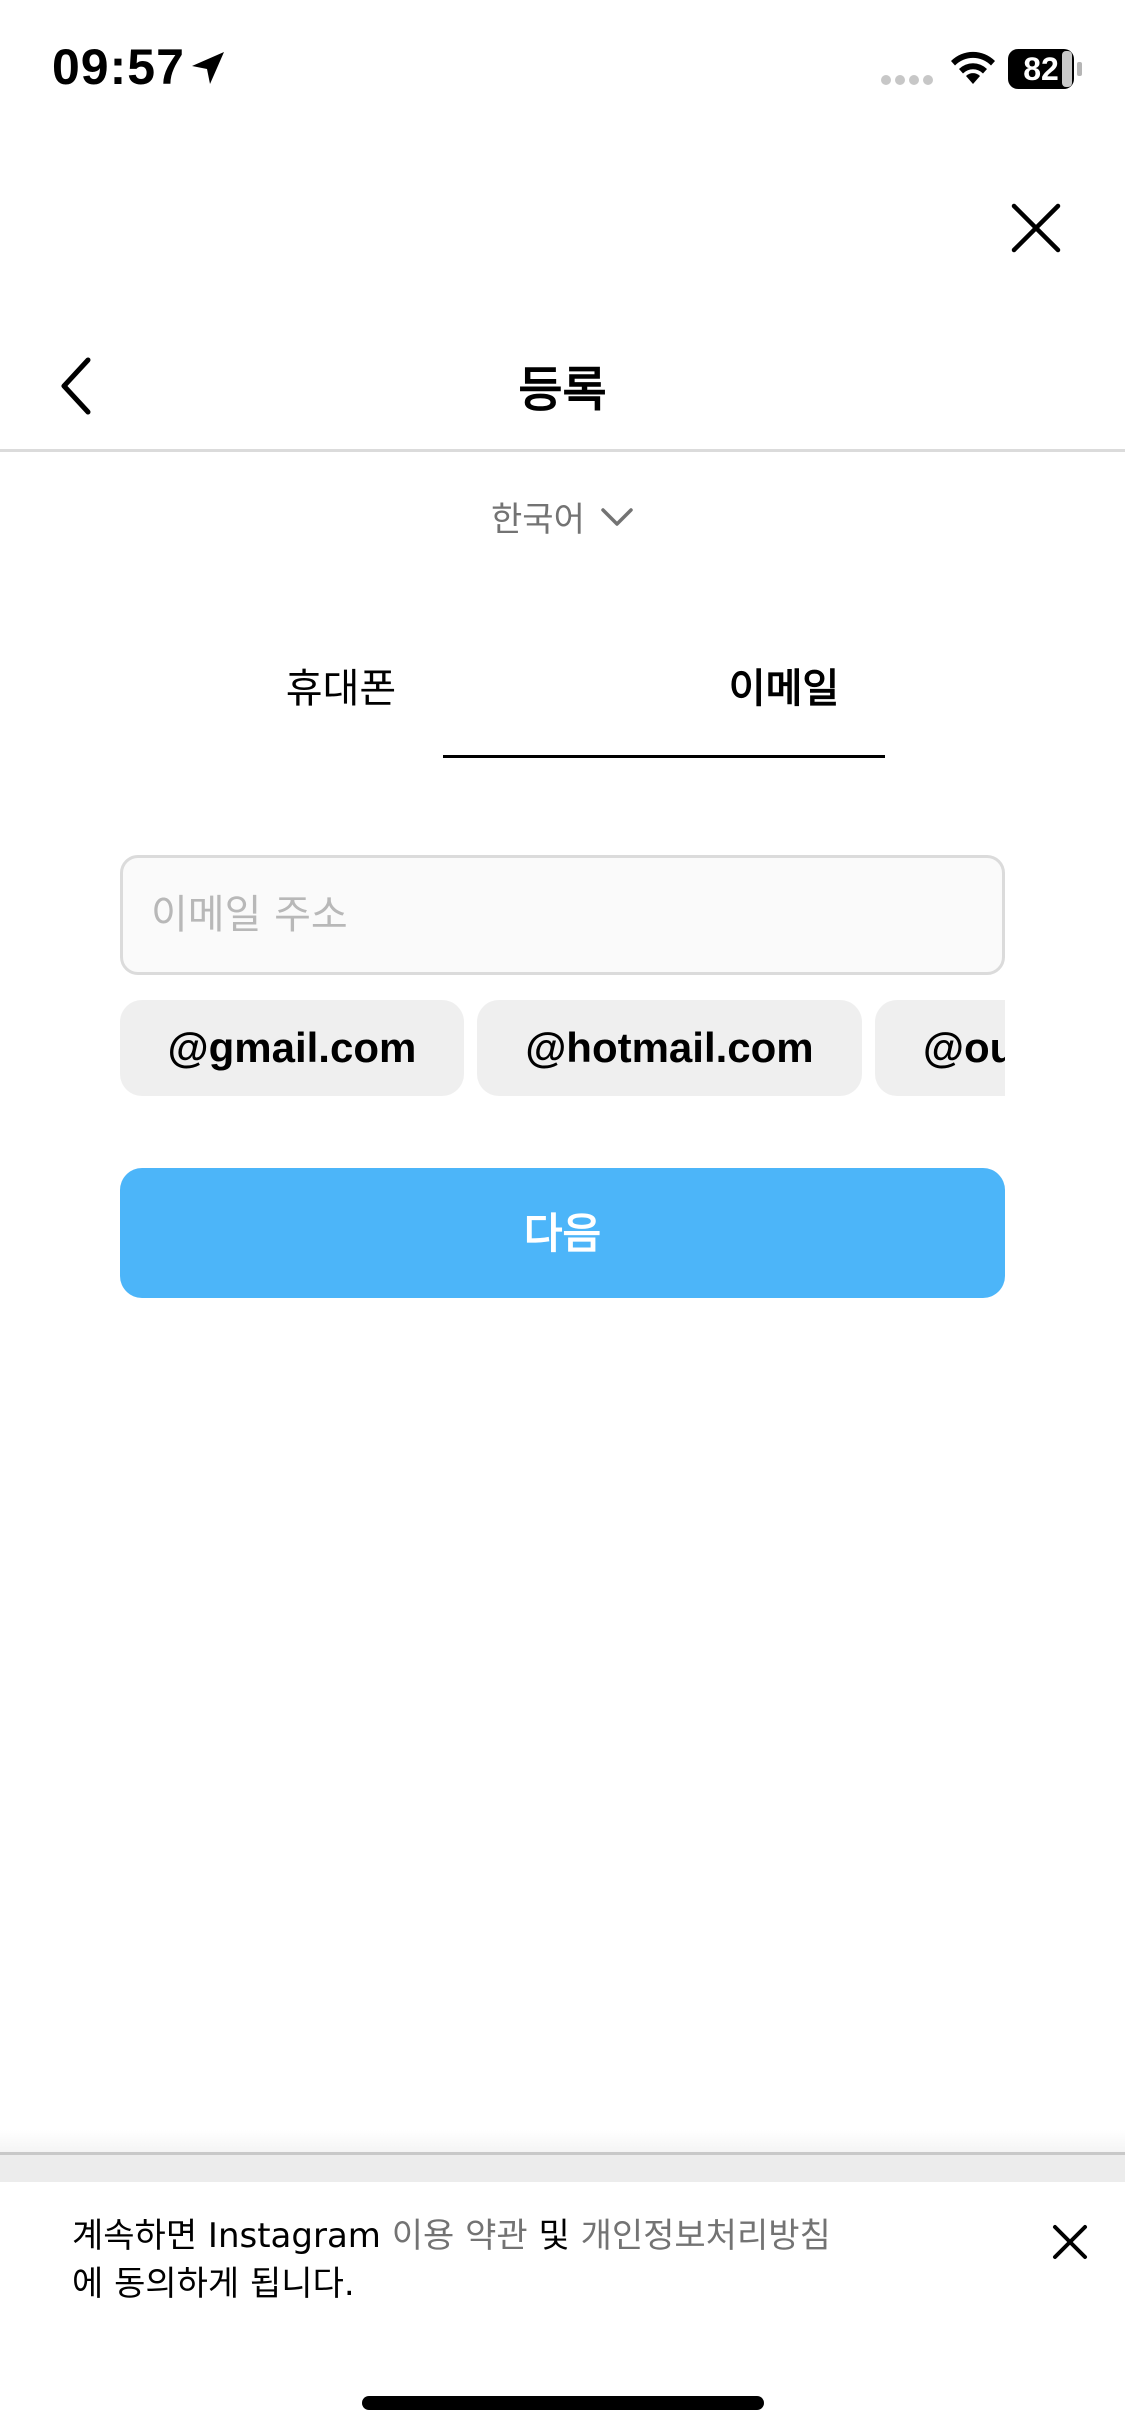 This screenshot has height=2436, width=1125. What do you see at coordinates (213, 2284) in the screenshot?
I see `terms-suffix: 에 동의하게 됩니다.` at bounding box center [213, 2284].